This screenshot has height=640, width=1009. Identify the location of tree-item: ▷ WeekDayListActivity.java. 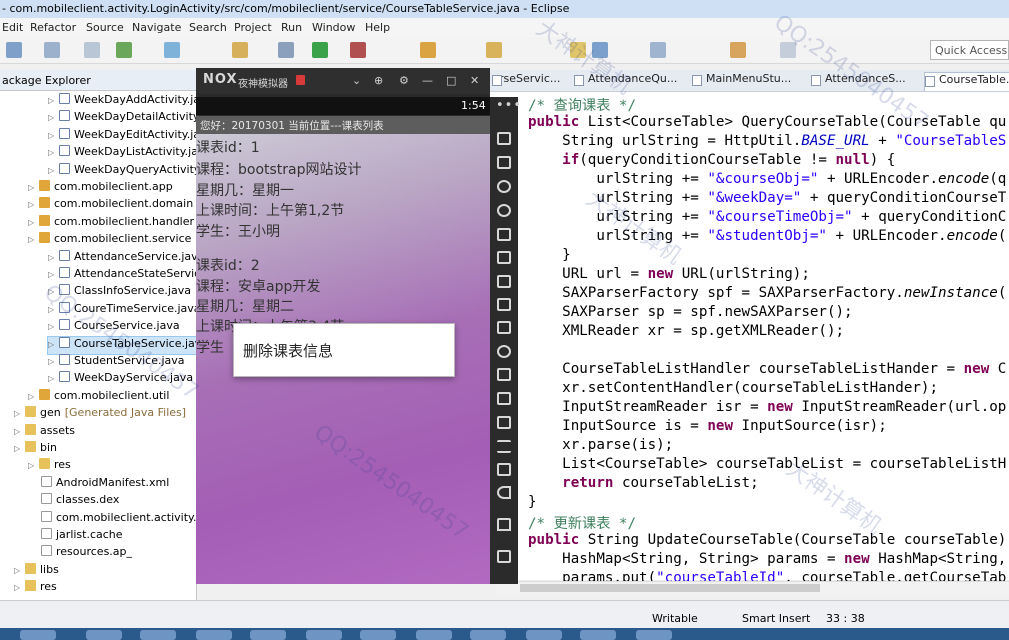
(129, 153).